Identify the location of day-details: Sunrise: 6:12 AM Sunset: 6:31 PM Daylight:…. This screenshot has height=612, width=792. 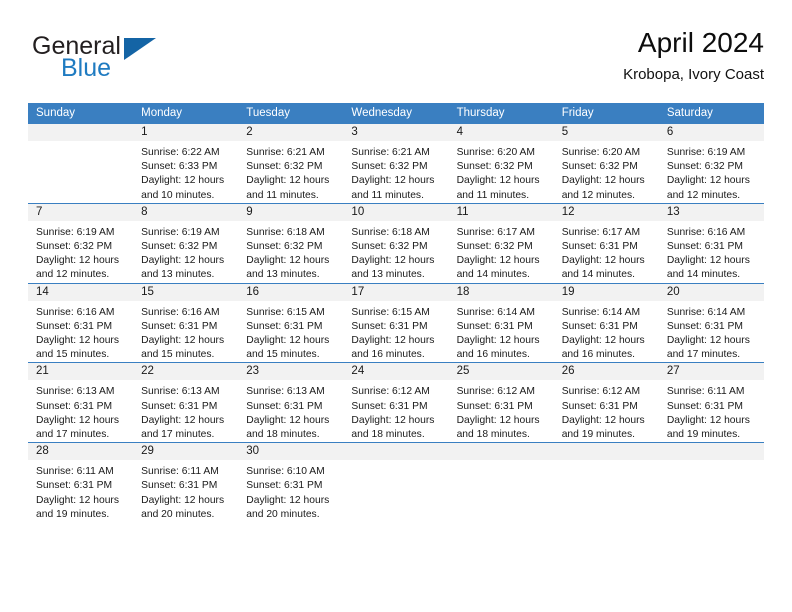
(606, 411).